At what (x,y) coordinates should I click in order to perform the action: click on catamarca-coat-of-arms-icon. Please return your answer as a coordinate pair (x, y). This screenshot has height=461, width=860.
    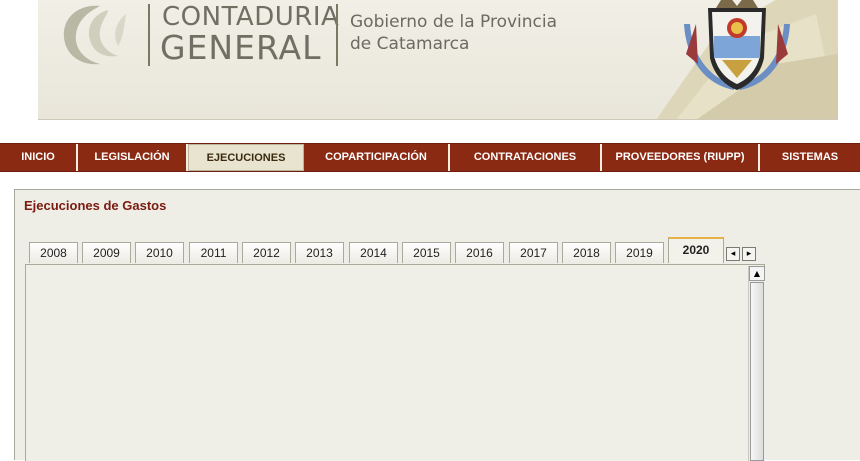
    Looking at the image, I should click on (747, 59).